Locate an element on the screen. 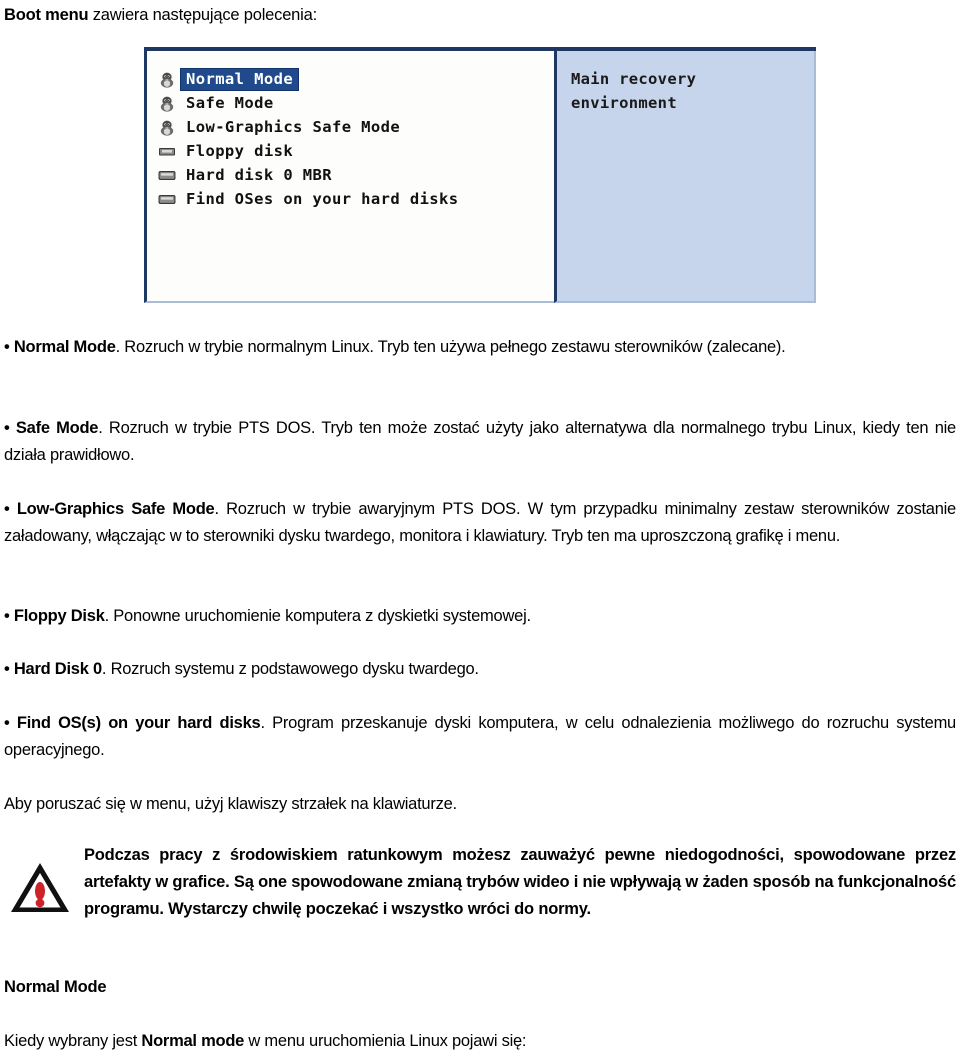  info-pane-line-2: environment is located at coordinates (624, 103).